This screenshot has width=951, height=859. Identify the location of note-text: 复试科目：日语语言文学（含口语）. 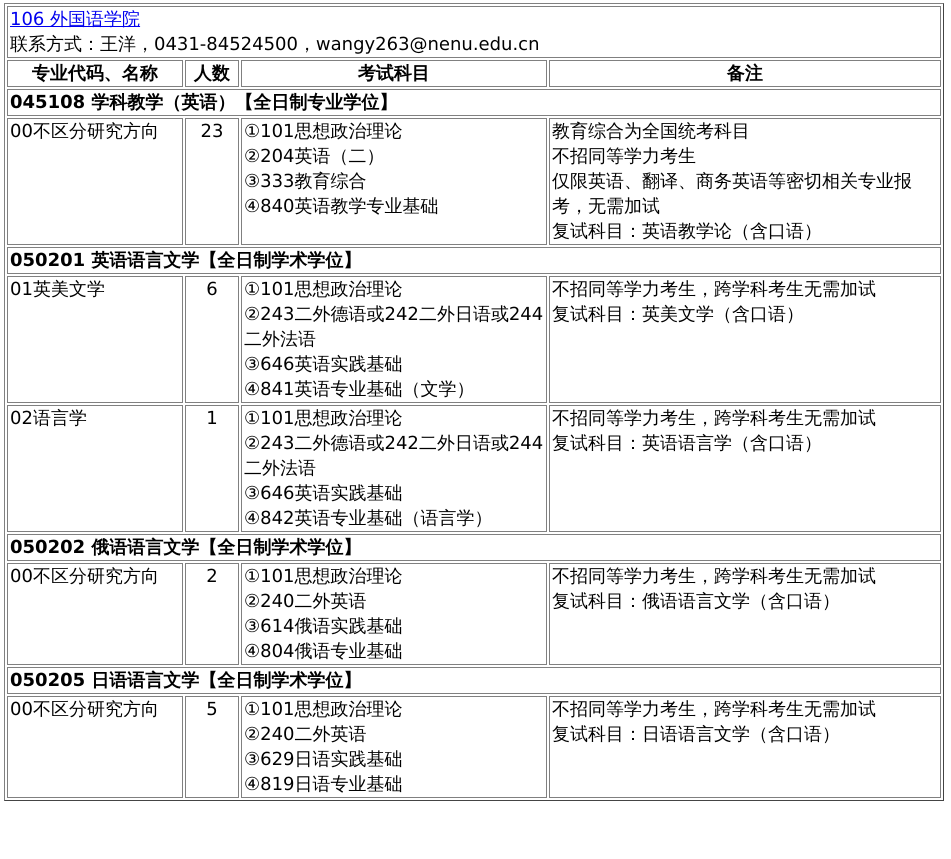
(696, 734).